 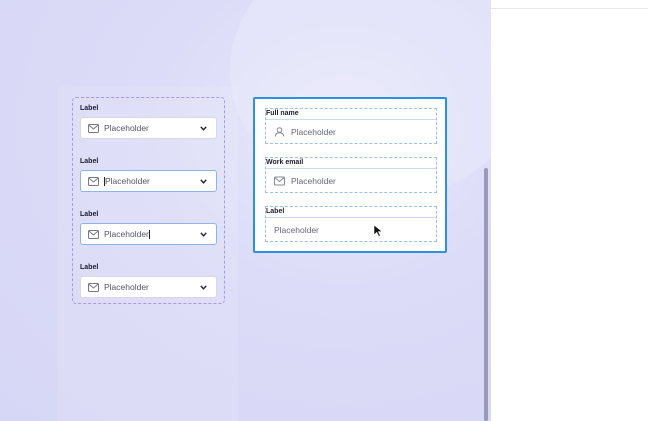 I want to click on form-field-label: Label Placeholder, so click(x=351, y=224).